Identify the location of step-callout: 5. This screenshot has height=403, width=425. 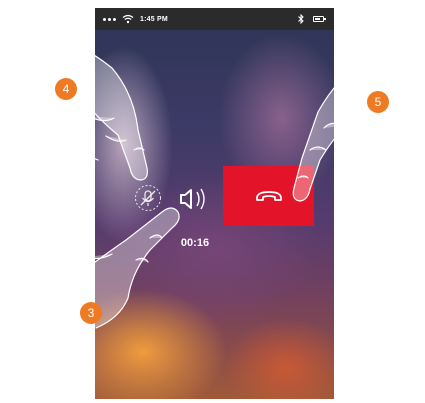
(378, 102).